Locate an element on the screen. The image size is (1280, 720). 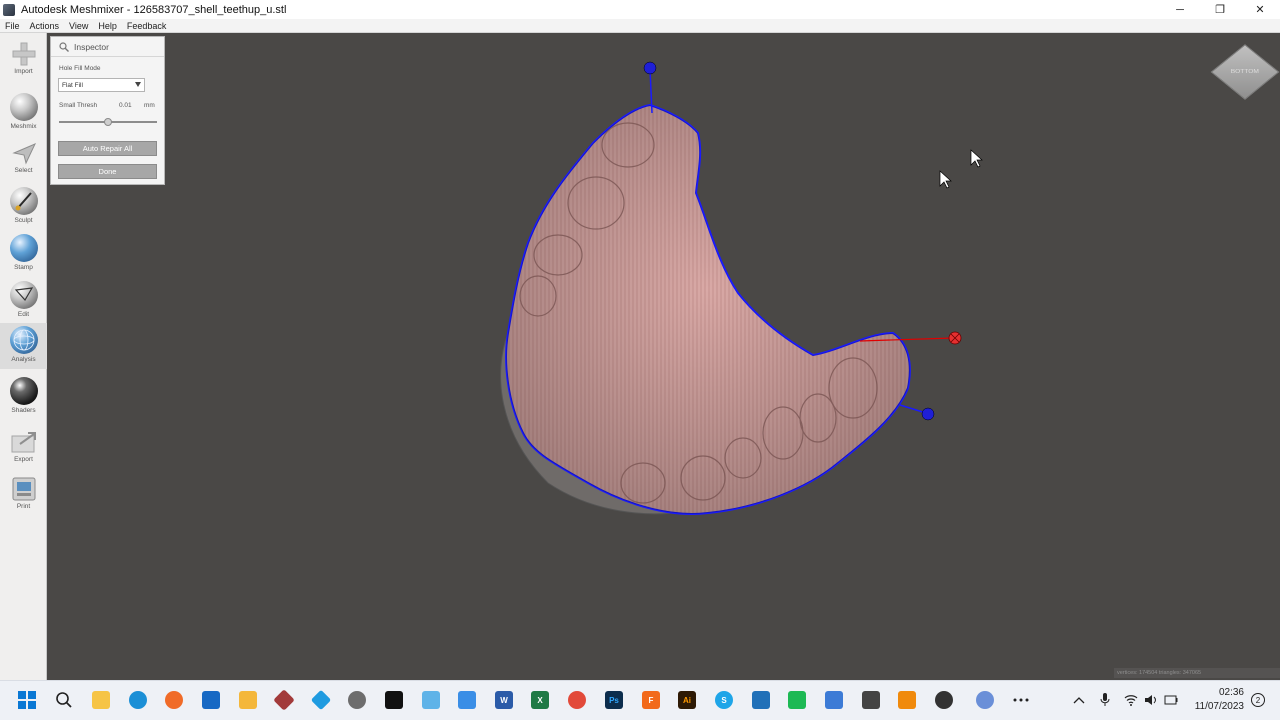
tool-label-export: Export is located at coordinates (23, 459).